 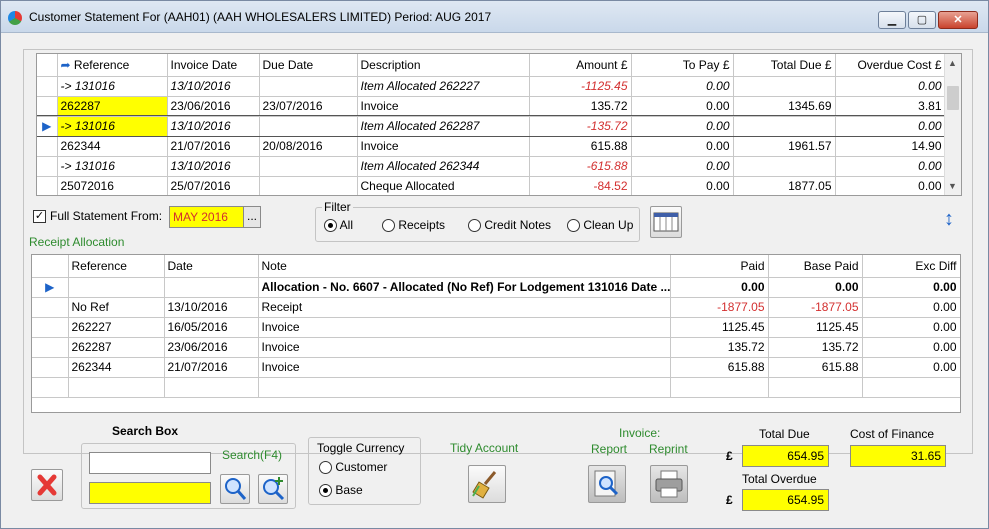 I want to click on radio-credit-notes, so click(x=474, y=226).